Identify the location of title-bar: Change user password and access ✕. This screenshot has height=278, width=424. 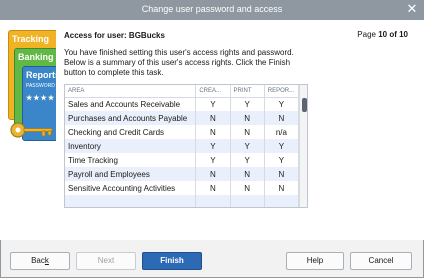
(212, 10).